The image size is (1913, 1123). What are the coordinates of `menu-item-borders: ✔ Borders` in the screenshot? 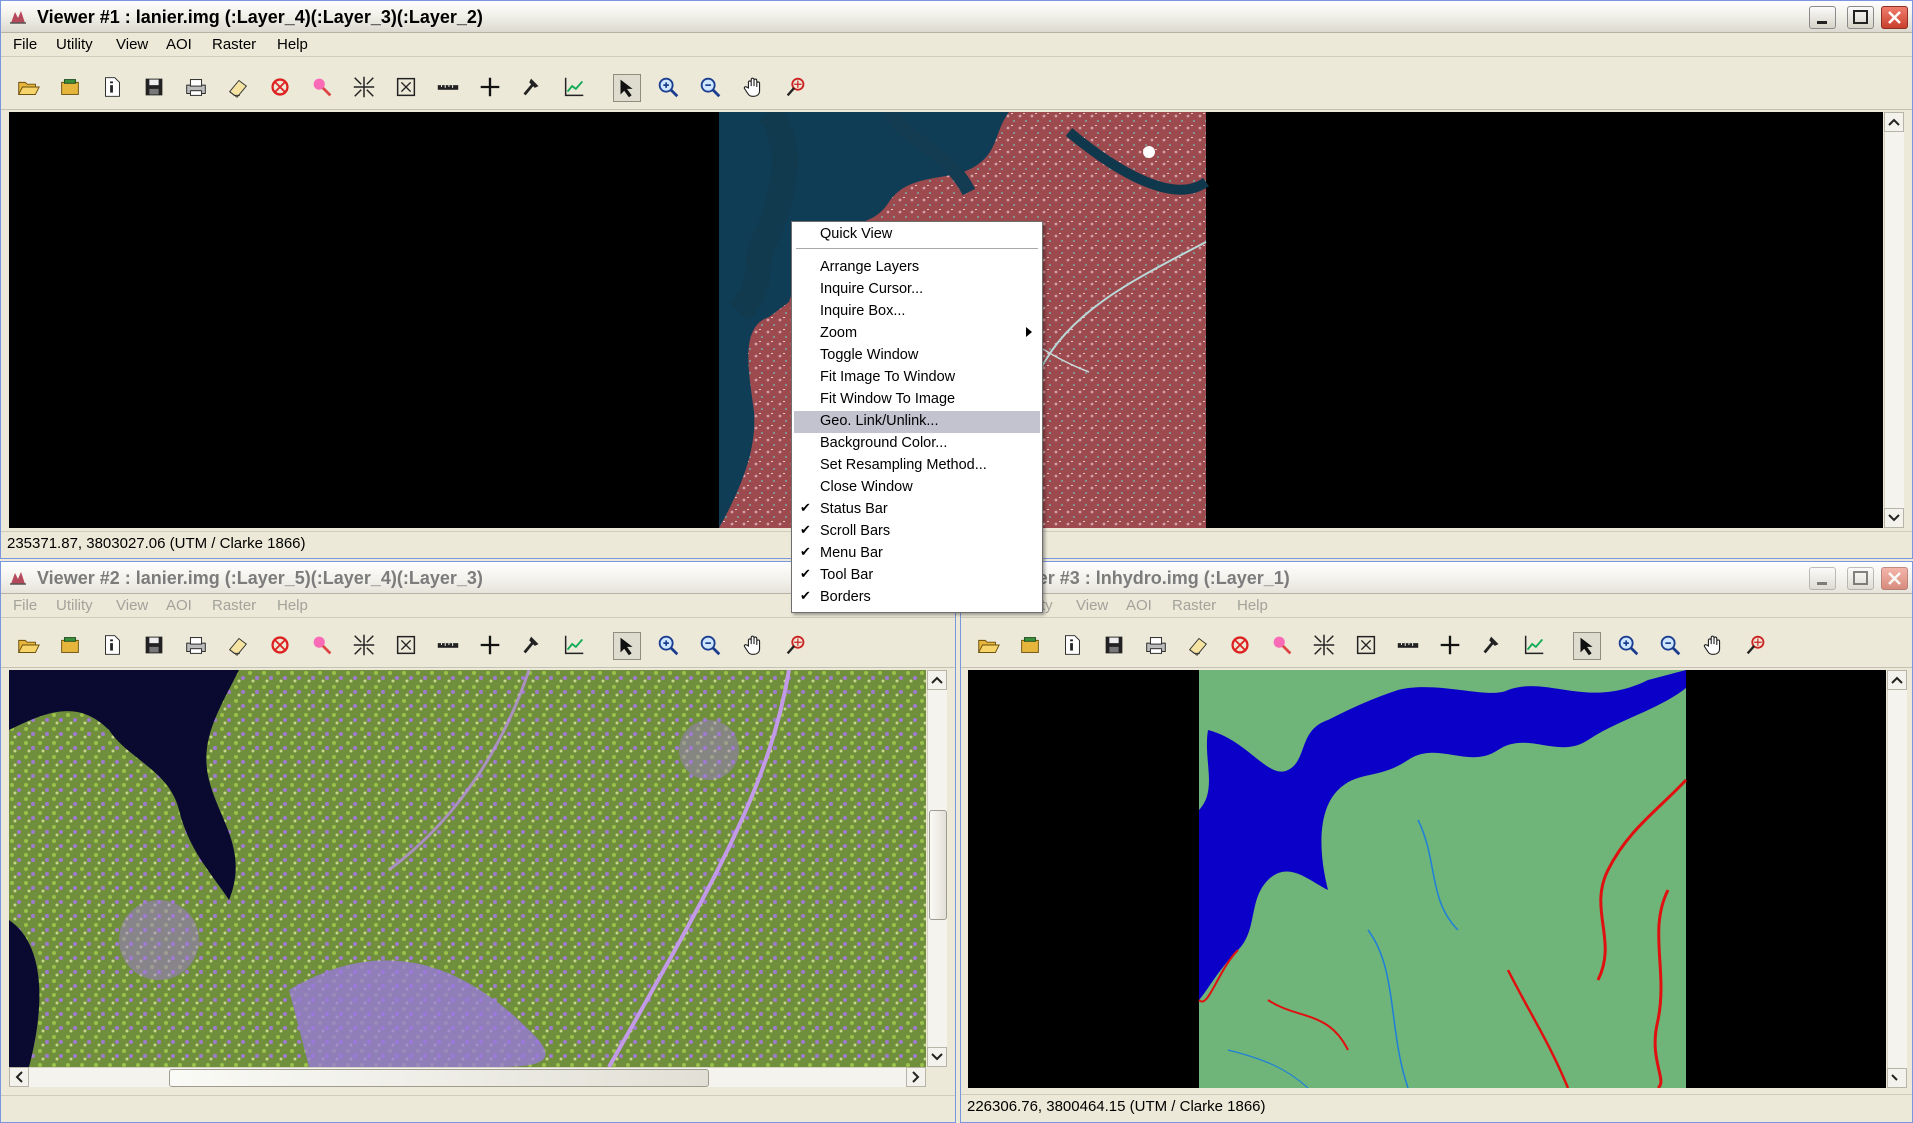 It's located at (917, 598).